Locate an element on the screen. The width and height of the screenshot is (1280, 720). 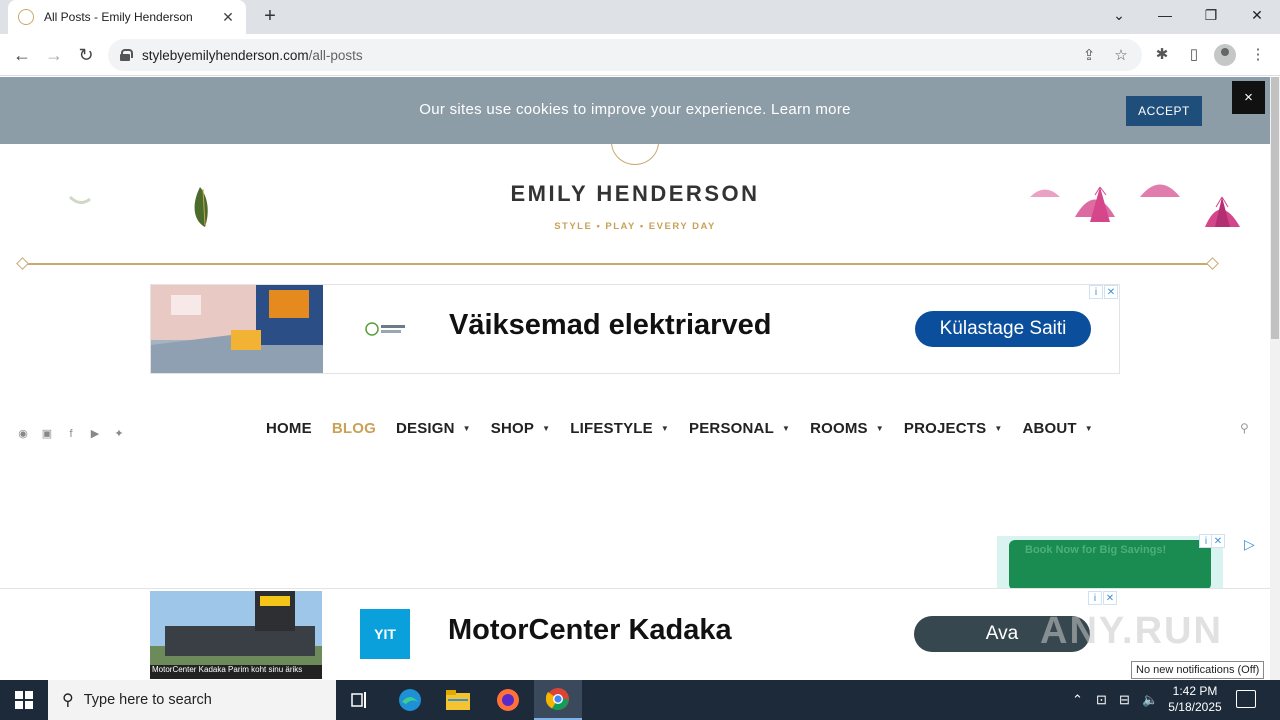
side-ad-close-icon: ✕ is located at coordinates (1218, 541).